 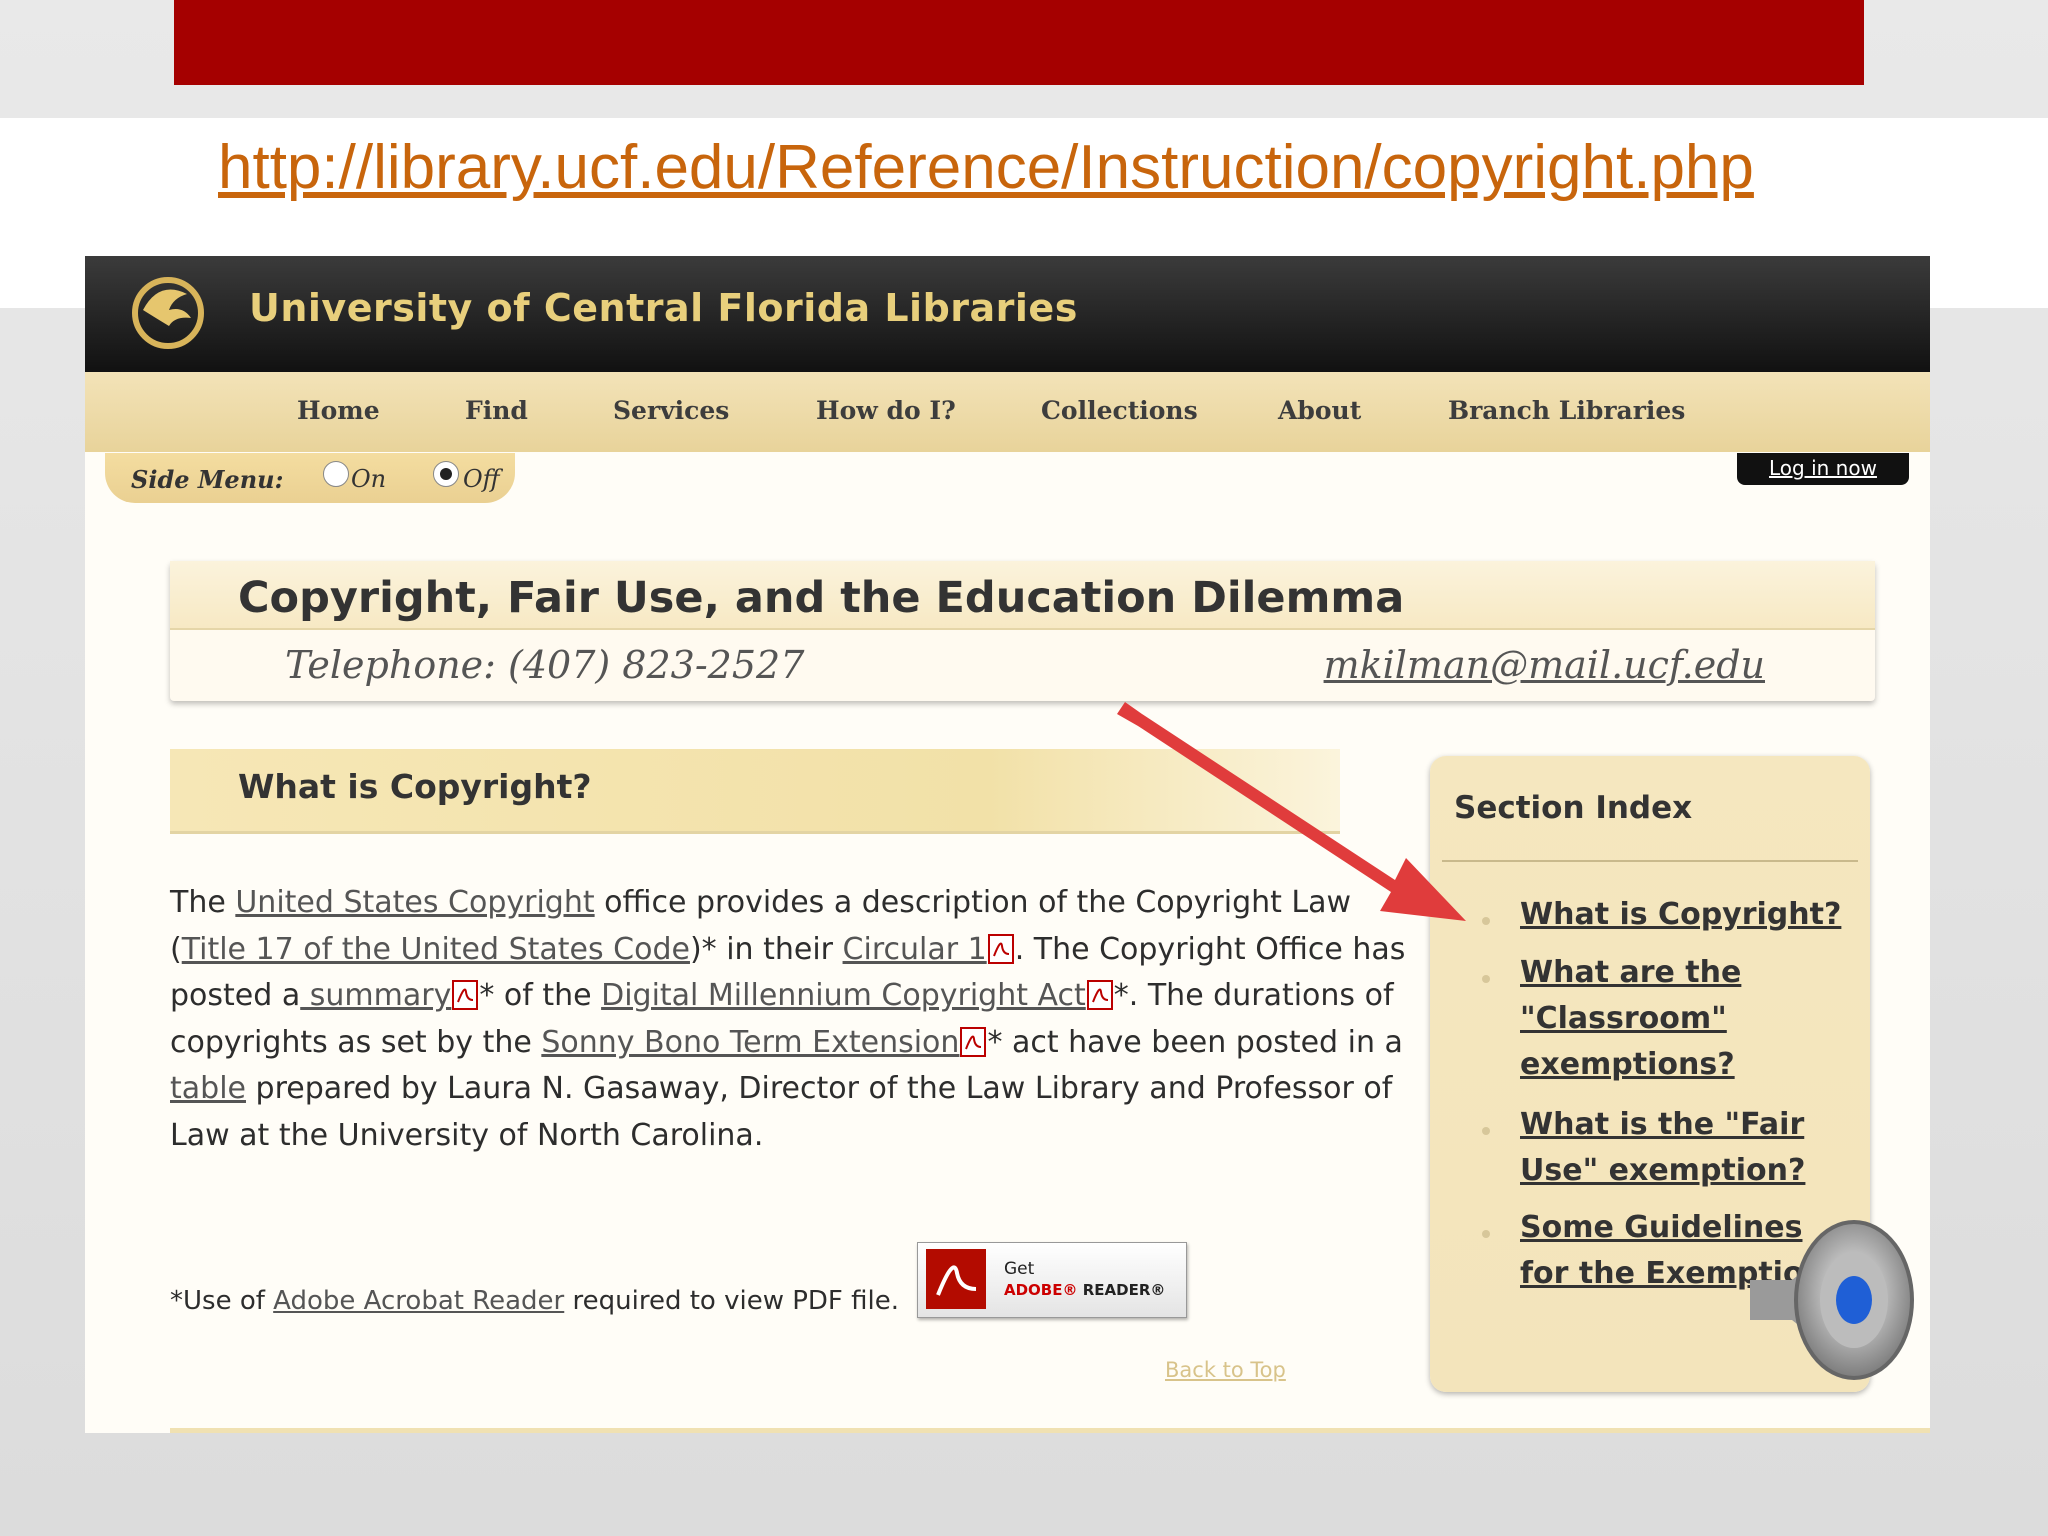 What do you see at coordinates (1116, 1290) in the screenshot?
I see `adobe-reader-word: READER` at bounding box center [1116, 1290].